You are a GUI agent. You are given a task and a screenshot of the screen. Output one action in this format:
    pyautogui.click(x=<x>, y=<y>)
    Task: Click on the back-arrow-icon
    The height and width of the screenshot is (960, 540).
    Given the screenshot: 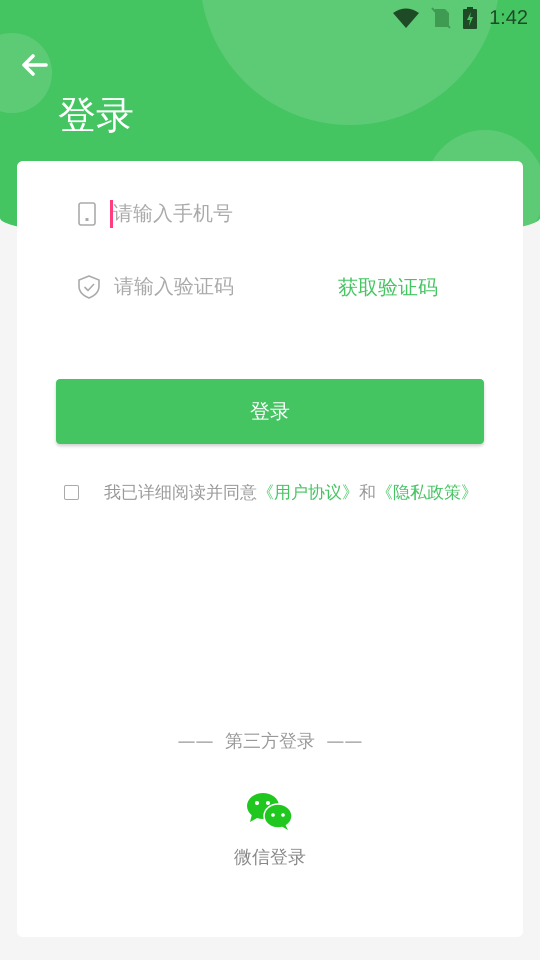 What is the action you would take?
    pyautogui.click(x=35, y=65)
    